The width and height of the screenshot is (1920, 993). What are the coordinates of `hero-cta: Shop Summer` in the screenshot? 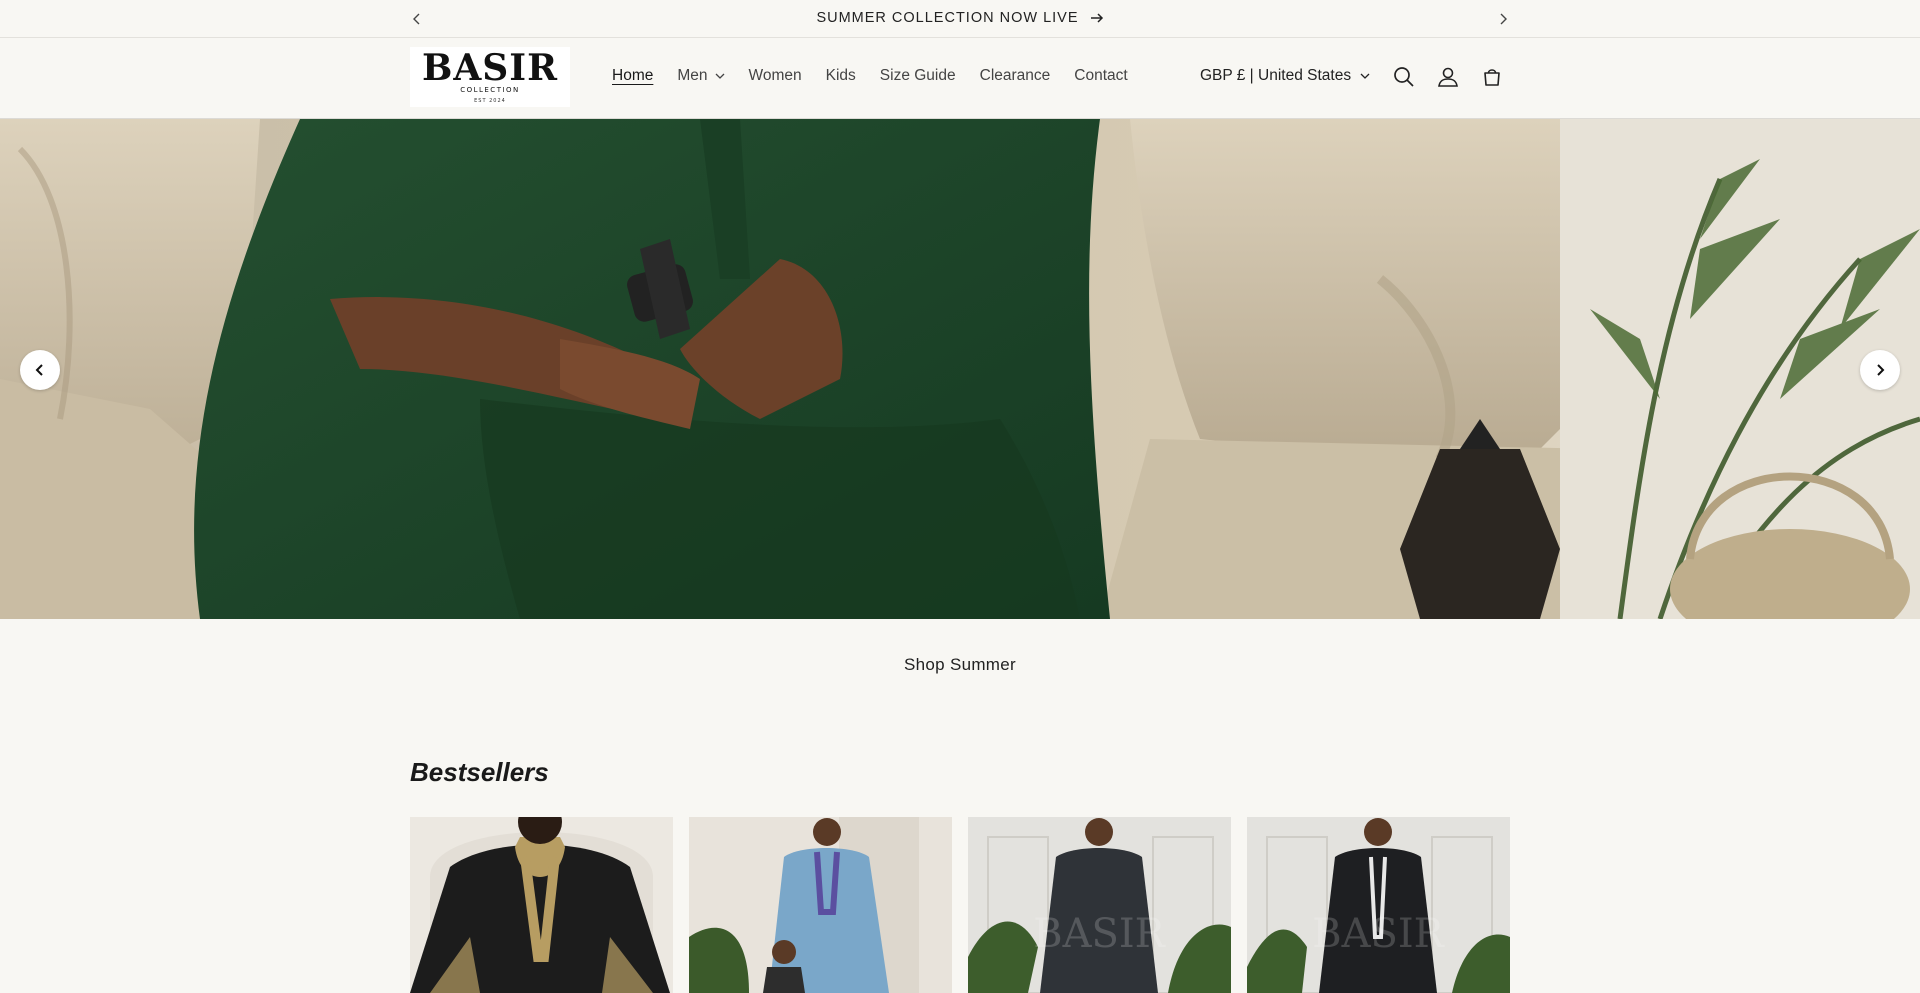 It's located at (960, 665).